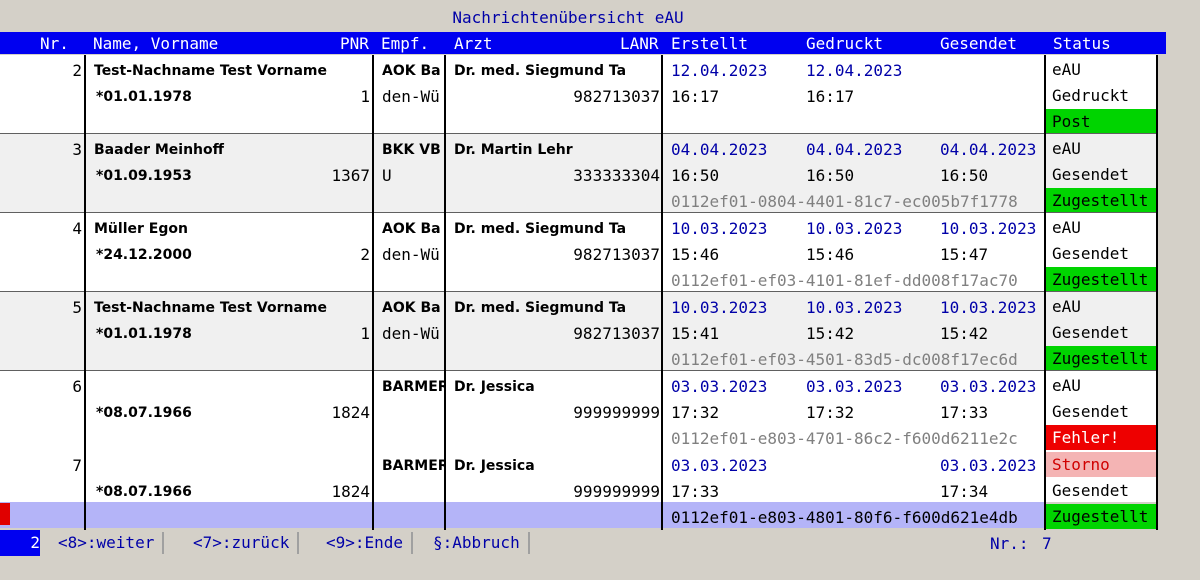 Image resolution: width=1200 pixels, height=580 pixels. What do you see at coordinates (411, 150) in the screenshot?
I see `recipient-line1: BKK VB` at bounding box center [411, 150].